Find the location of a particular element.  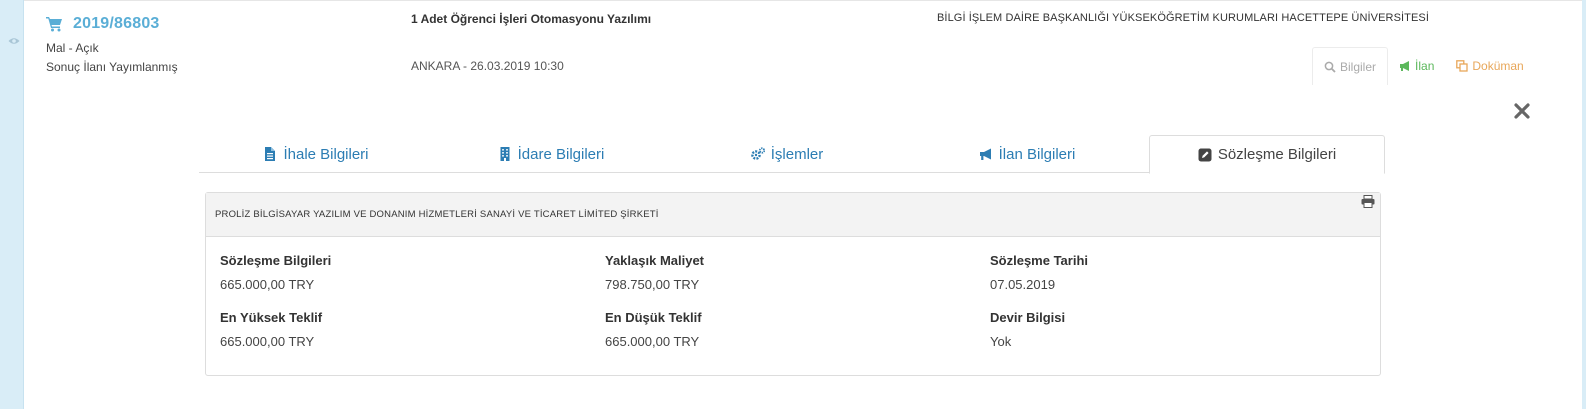

dokuman-label: Doküman is located at coordinates (1498, 66).